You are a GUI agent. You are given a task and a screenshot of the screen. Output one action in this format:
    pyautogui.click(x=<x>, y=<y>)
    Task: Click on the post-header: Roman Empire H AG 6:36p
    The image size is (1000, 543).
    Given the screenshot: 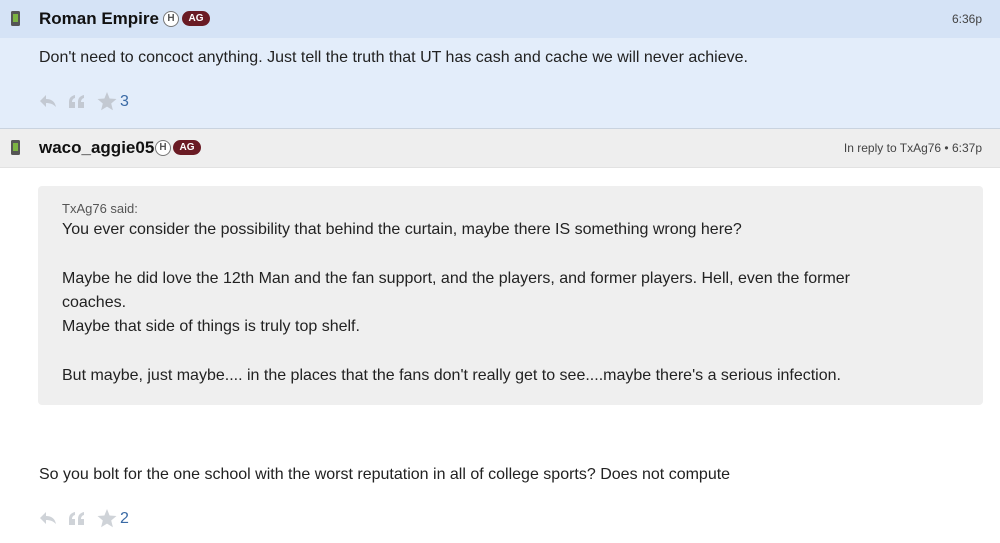 What is the action you would take?
    pyautogui.click(x=500, y=19)
    